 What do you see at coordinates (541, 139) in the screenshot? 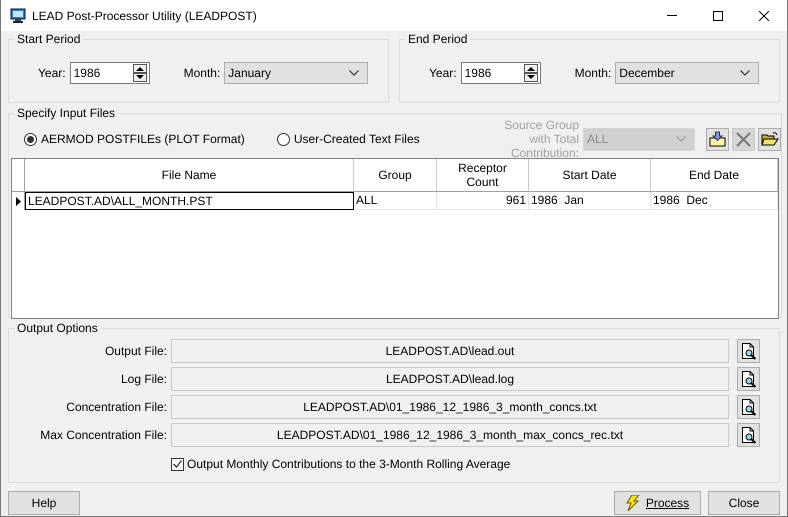
I see `source-group-label: Source Group with Total Contribution:` at bounding box center [541, 139].